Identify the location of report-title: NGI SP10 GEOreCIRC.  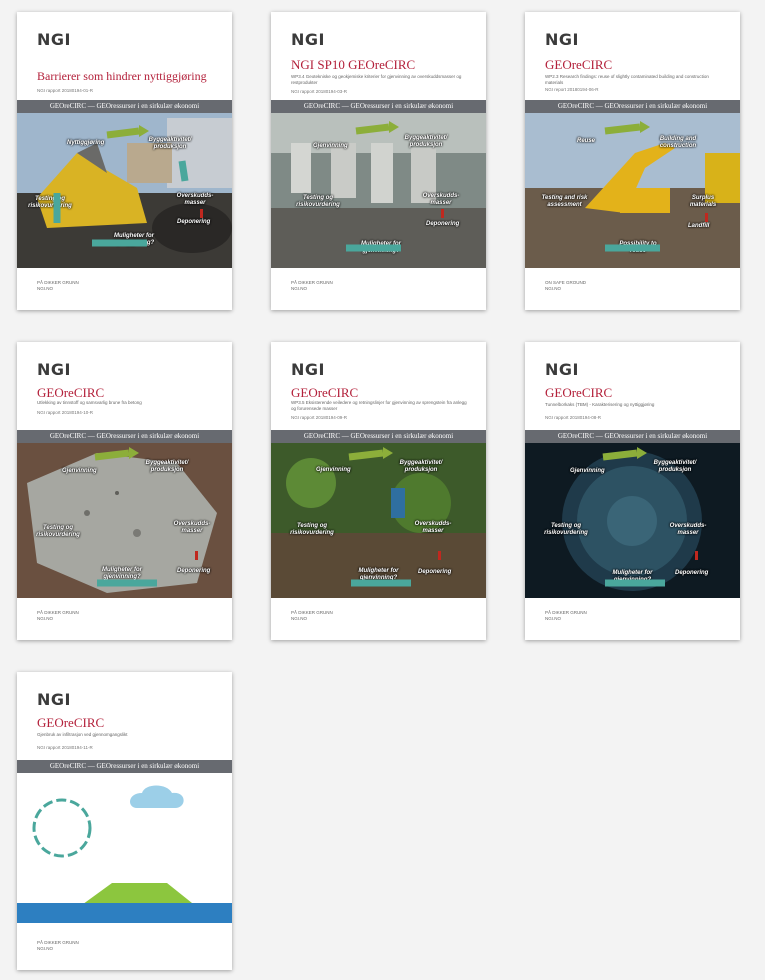
(353, 64).